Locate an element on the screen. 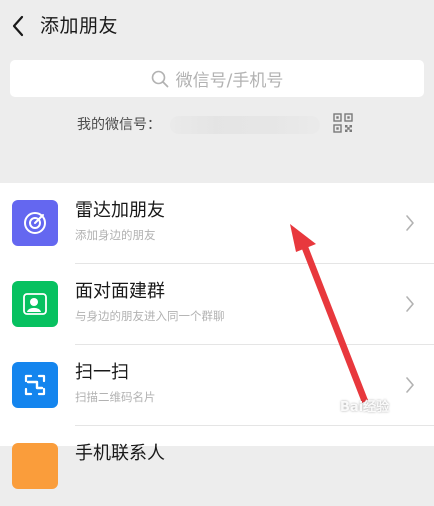 The width and height of the screenshot is (434, 506). list-item-title: 面对面建群 is located at coordinates (120, 291).